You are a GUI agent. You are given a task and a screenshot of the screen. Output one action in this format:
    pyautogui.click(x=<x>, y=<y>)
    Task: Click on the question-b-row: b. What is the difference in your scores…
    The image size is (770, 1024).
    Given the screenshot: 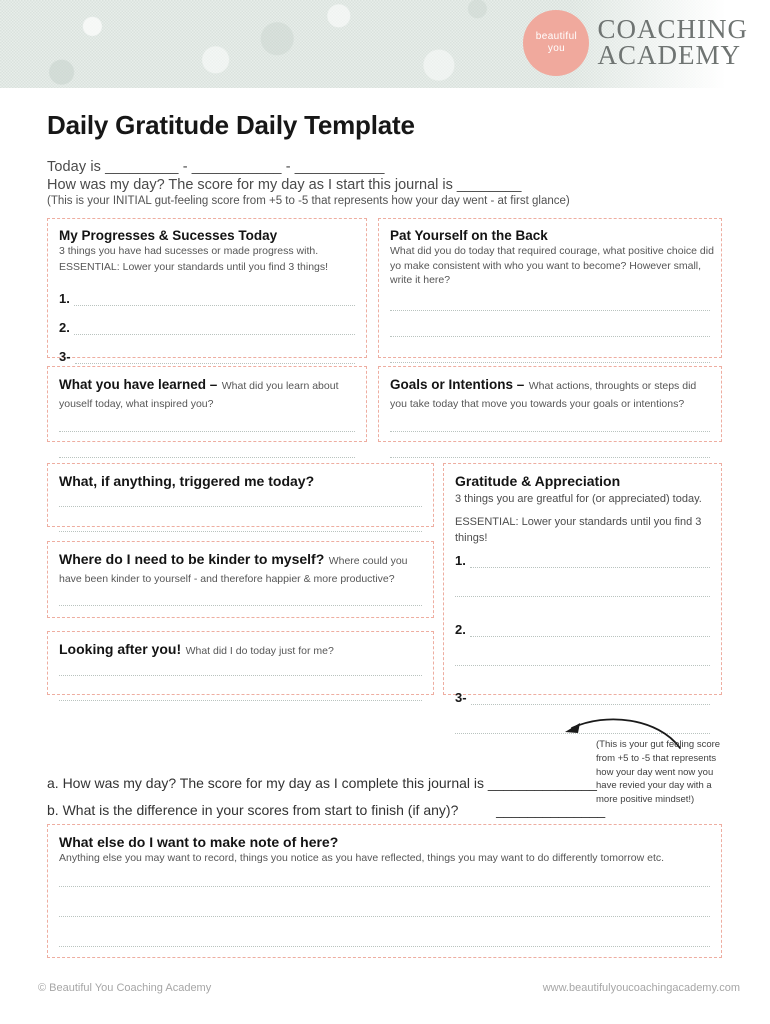 What is the action you would take?
    pyautogui.click(x=326, y=810)
    